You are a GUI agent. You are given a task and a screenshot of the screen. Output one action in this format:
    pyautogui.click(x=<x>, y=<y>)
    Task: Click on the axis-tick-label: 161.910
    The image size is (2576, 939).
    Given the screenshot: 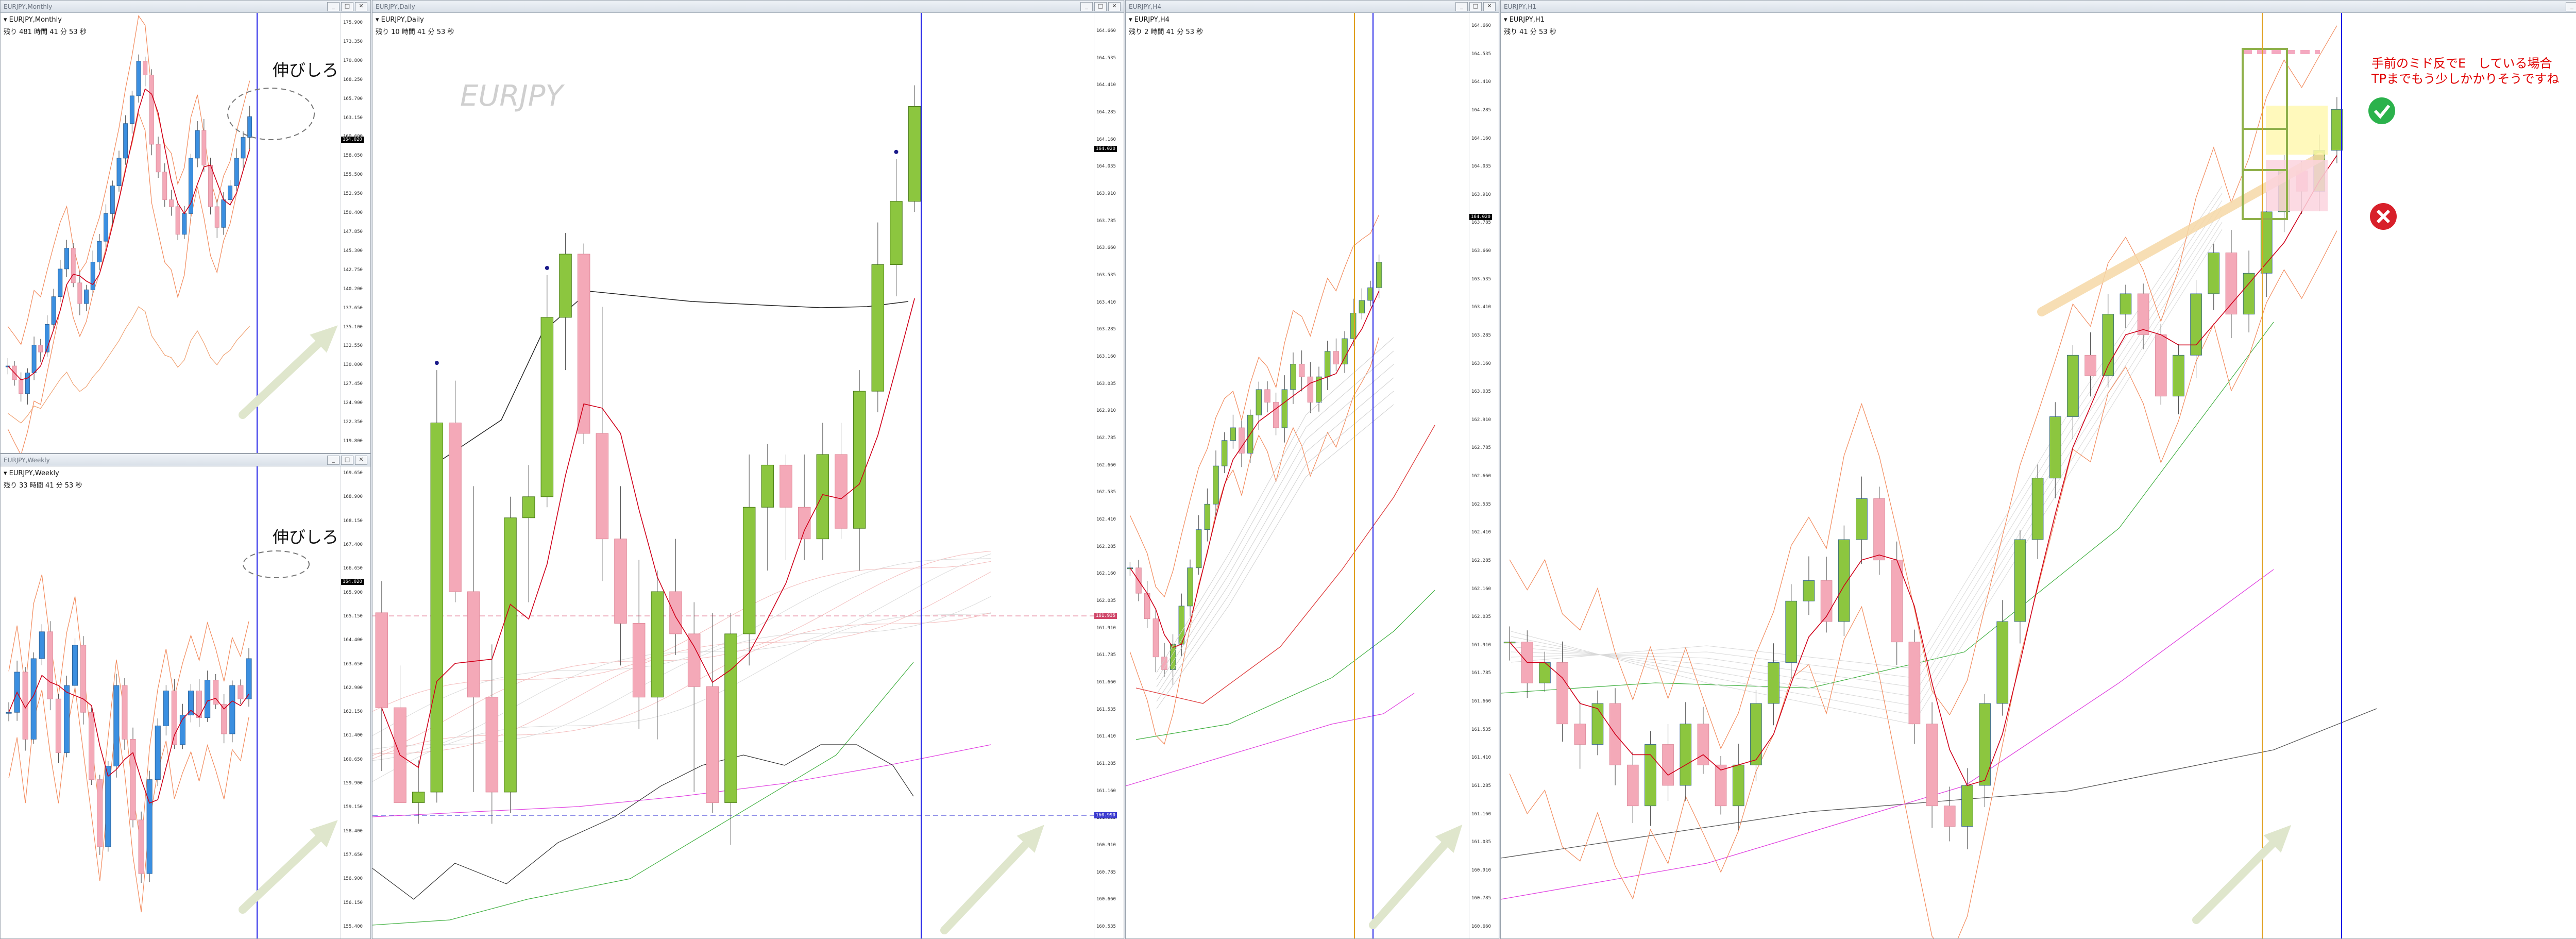 What is the action you would take?
    pyautogui.click(x=1106, y=628)
    